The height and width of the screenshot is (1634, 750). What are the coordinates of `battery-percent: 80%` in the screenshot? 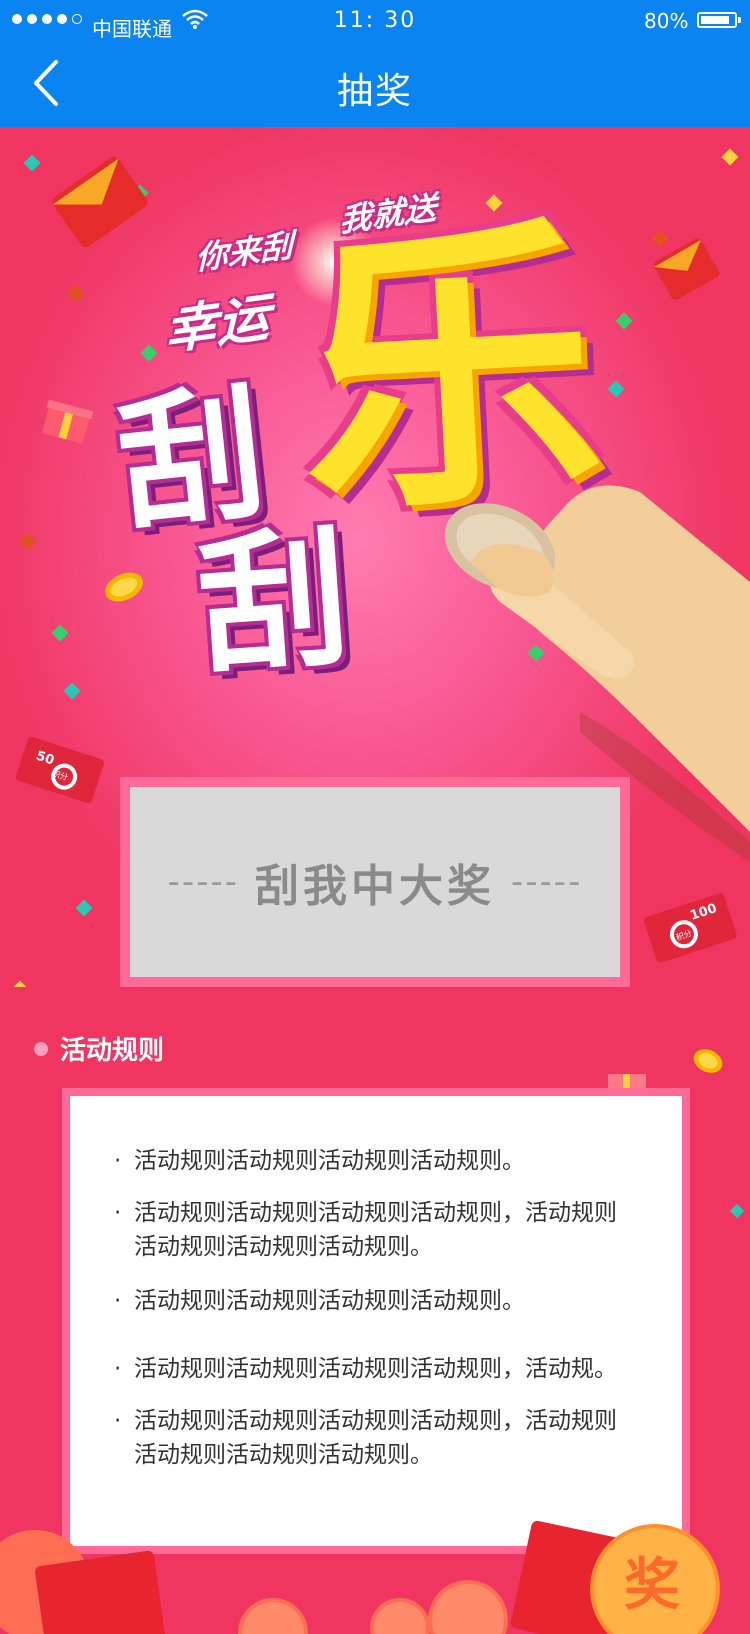 It's located at (666, 21).